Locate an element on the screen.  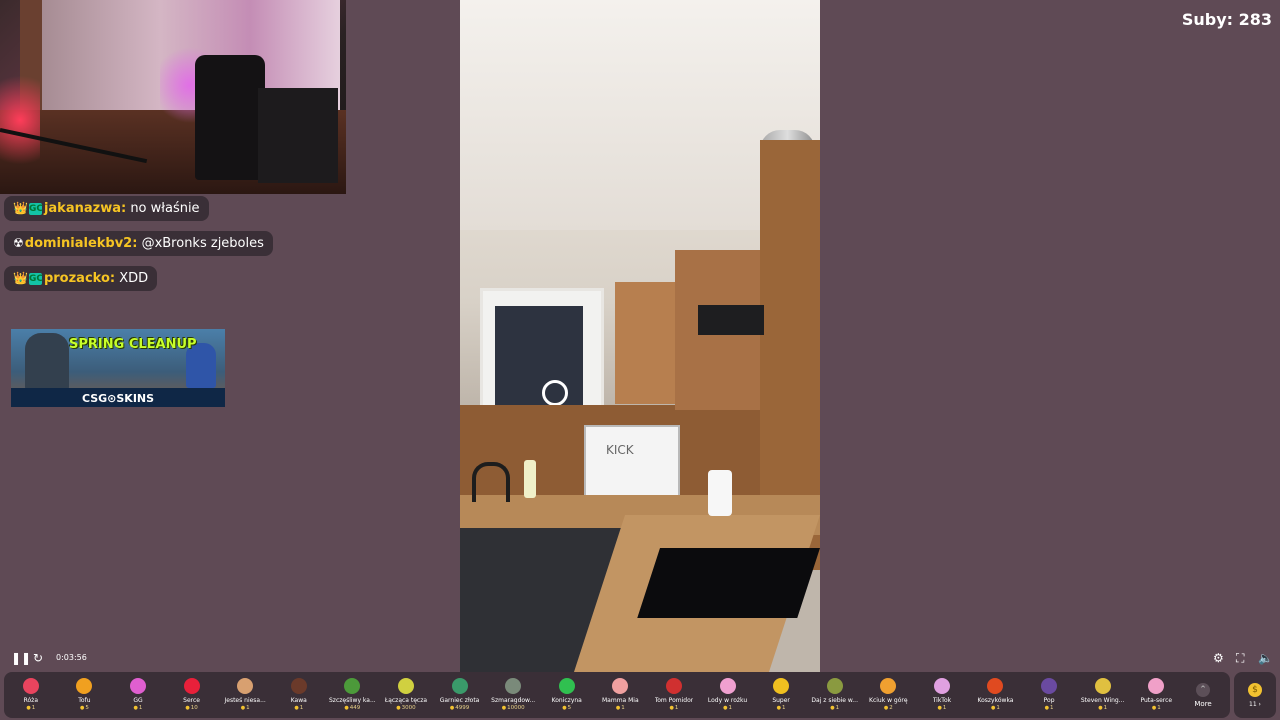
gift-item: Super1 is located at coordinates (781, 695).